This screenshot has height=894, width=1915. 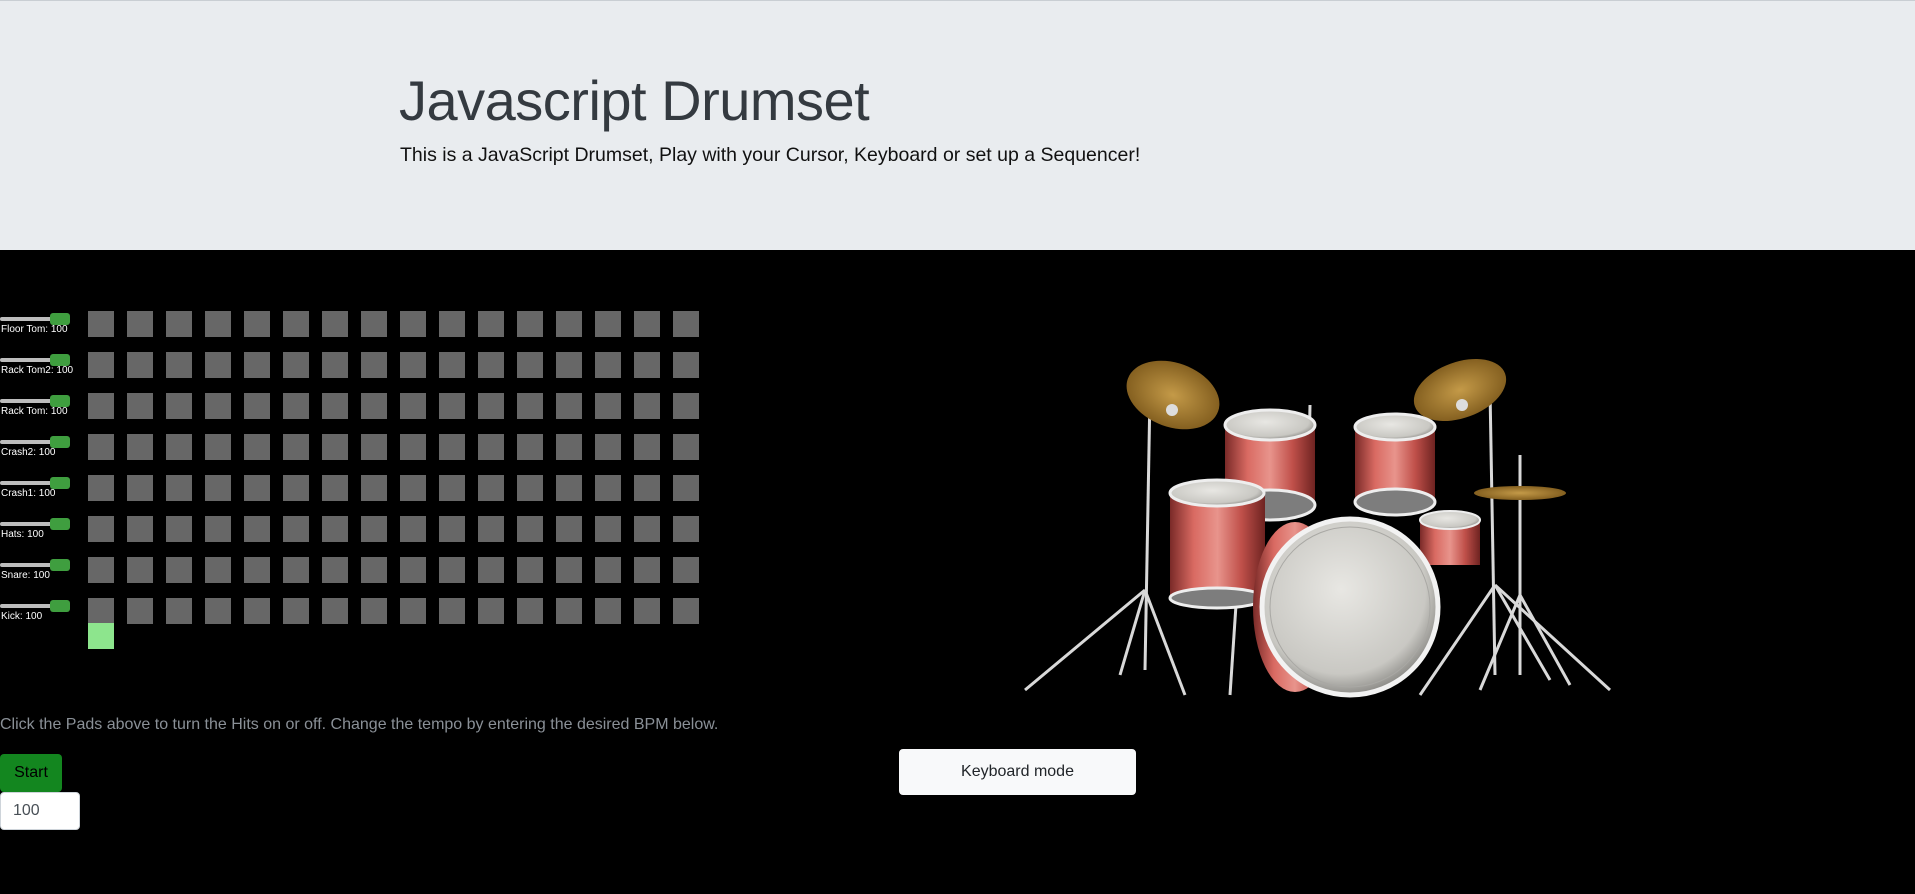 What do you see at coordinates (1520, 493) in the screenshot?
I see `hi-hat` at bounding box center [1520, 493].